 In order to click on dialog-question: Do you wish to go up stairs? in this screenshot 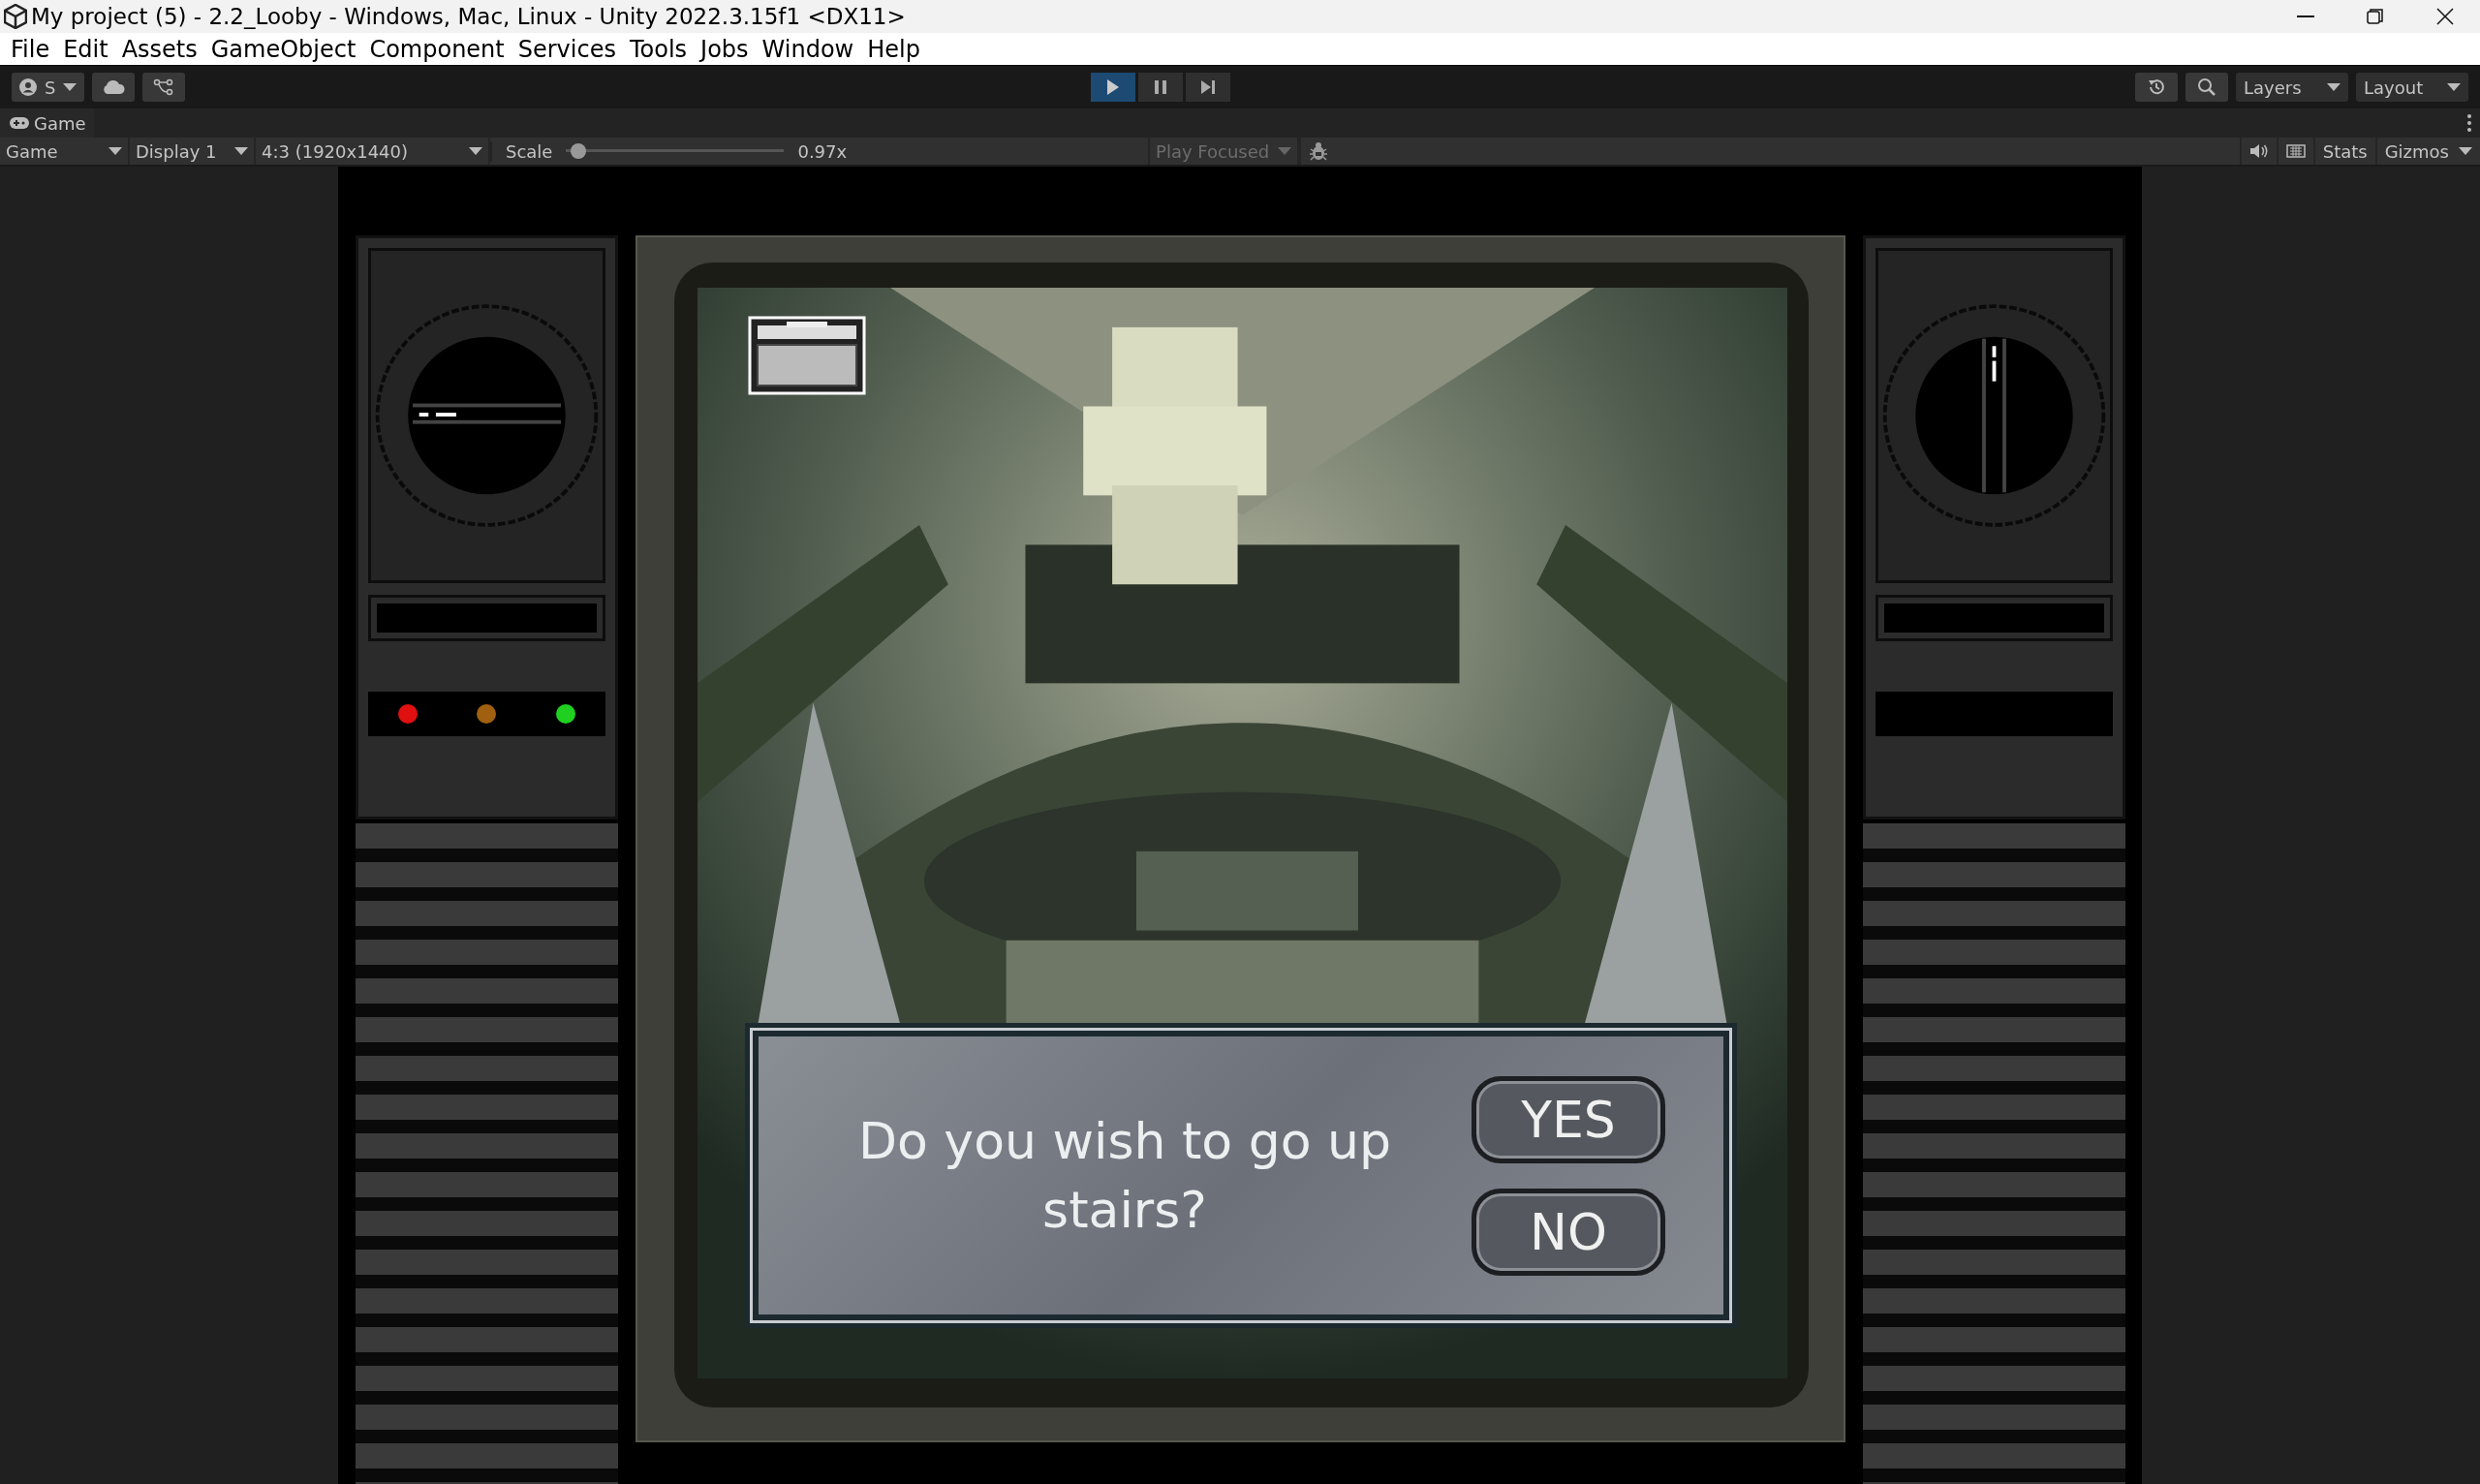, I will do `click(1124, 1176)`.